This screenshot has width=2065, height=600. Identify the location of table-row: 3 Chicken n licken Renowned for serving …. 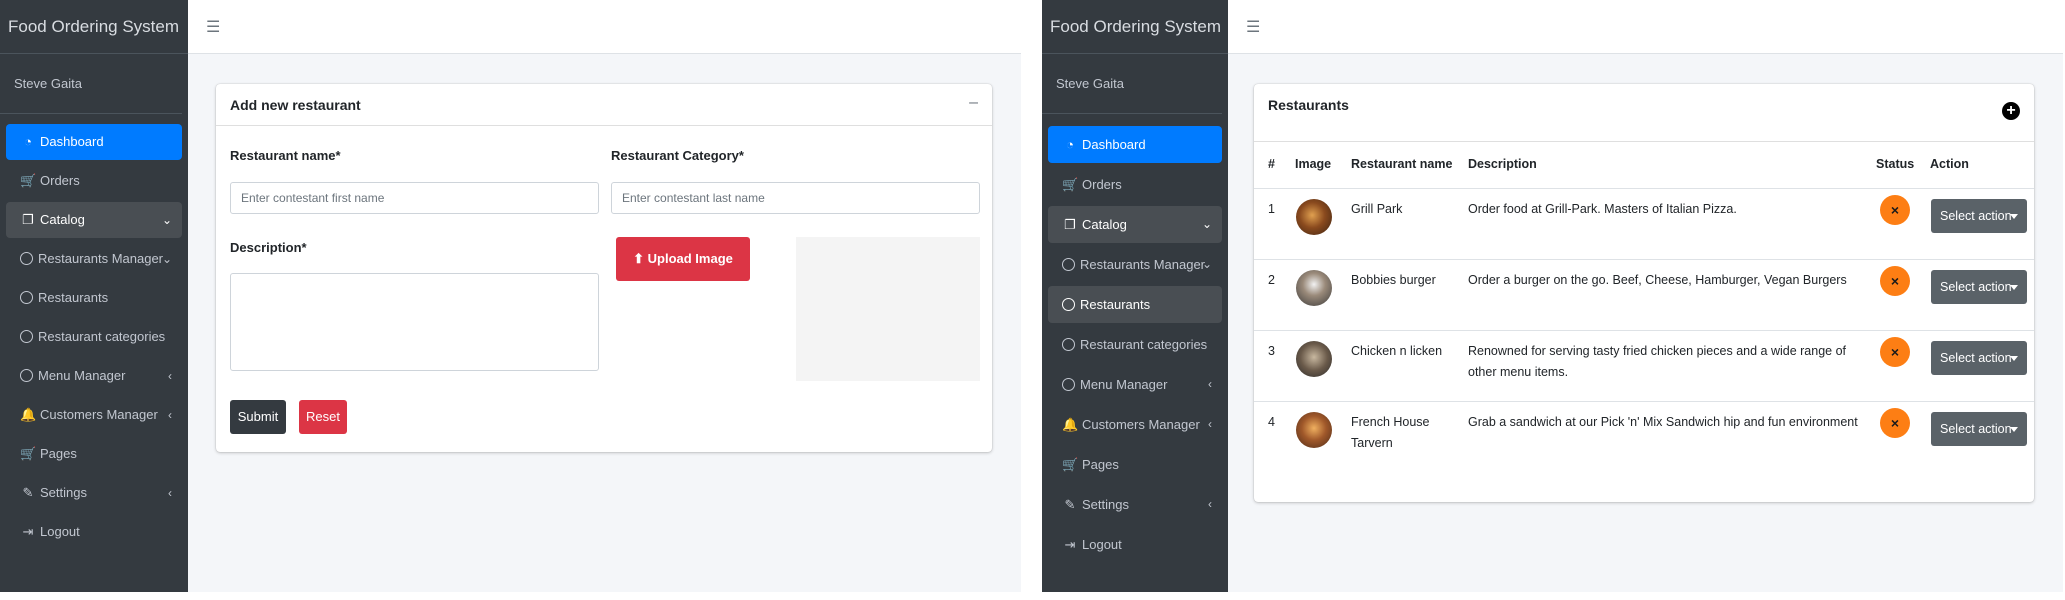
(1644, 366).